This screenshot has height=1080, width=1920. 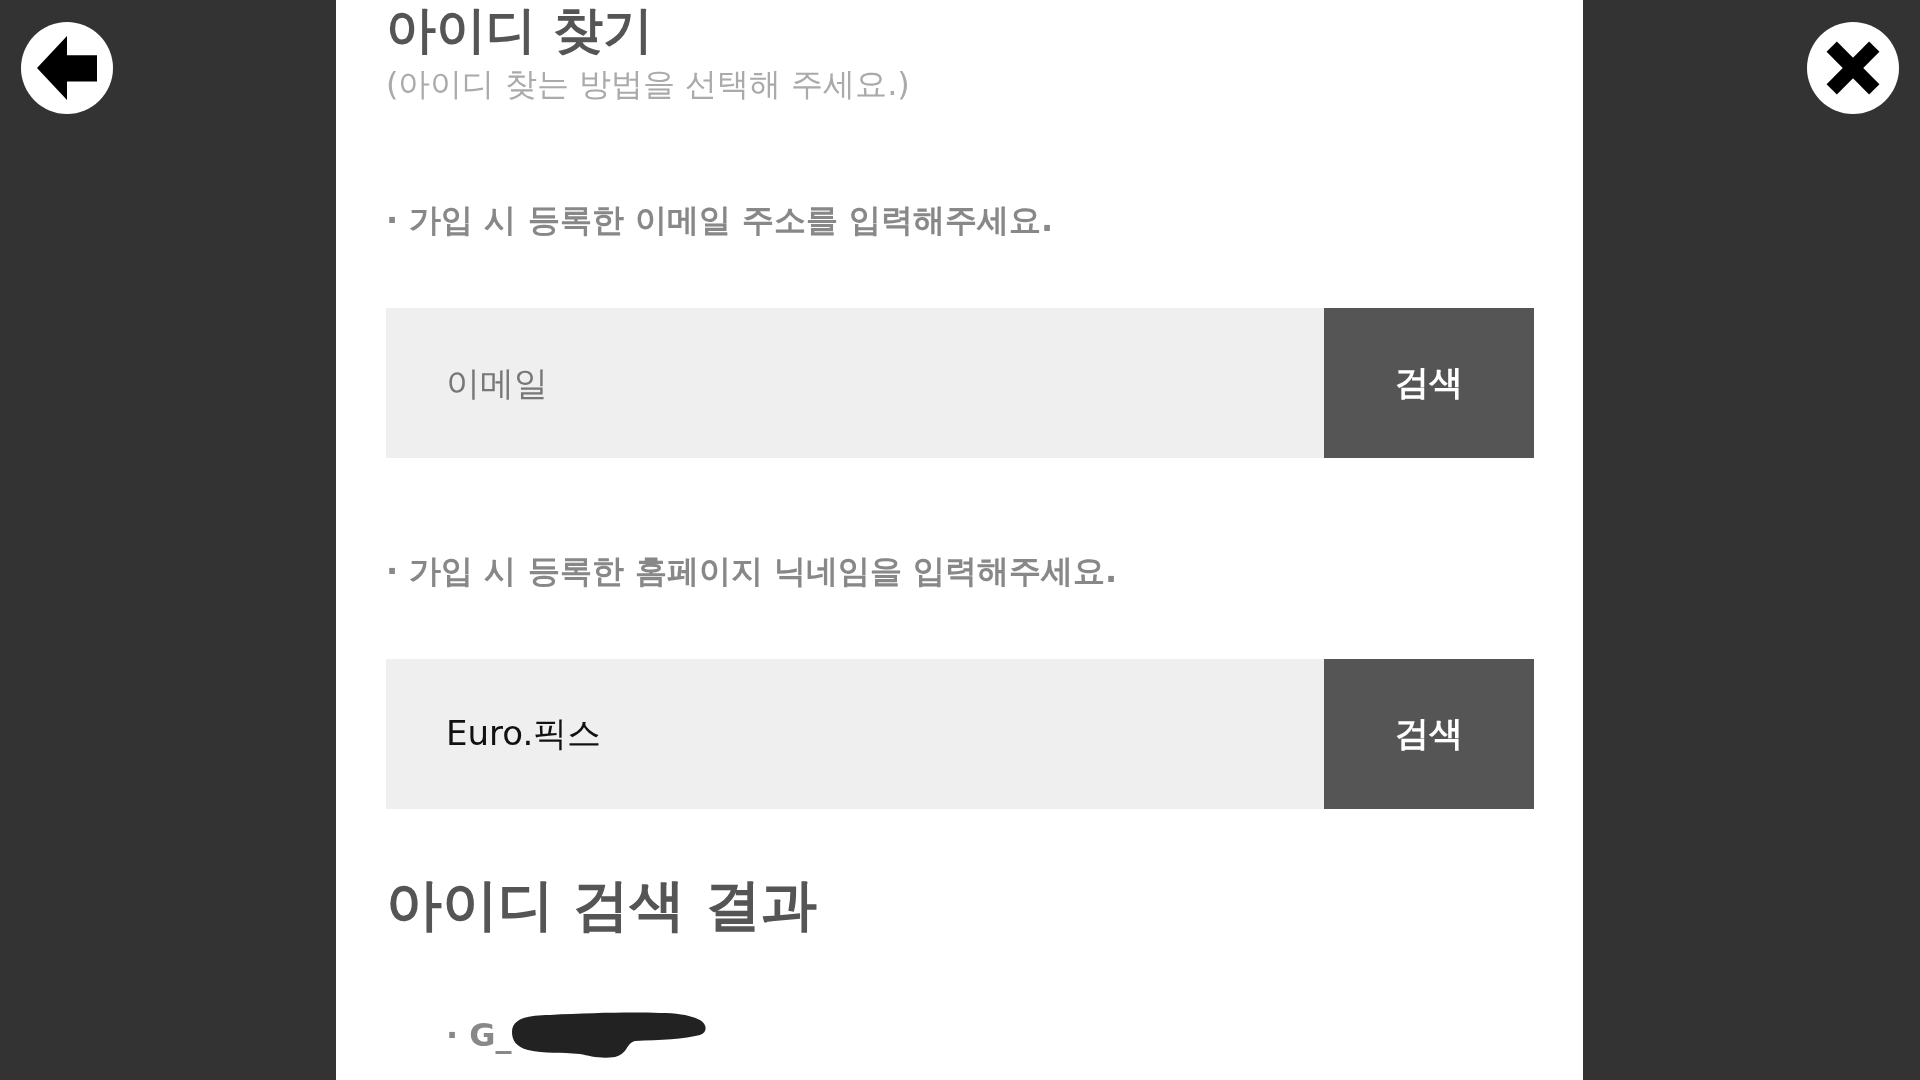 I want to click on arrow-left-icon, so click(x=67, y=68).